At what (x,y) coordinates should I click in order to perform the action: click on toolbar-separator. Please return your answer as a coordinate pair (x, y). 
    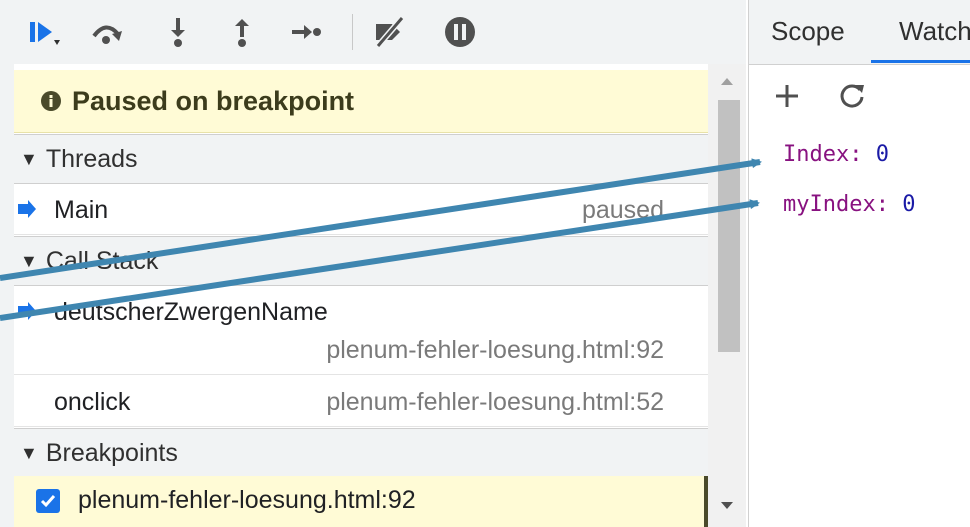
    Looking at the image, I should click on (352, 32).